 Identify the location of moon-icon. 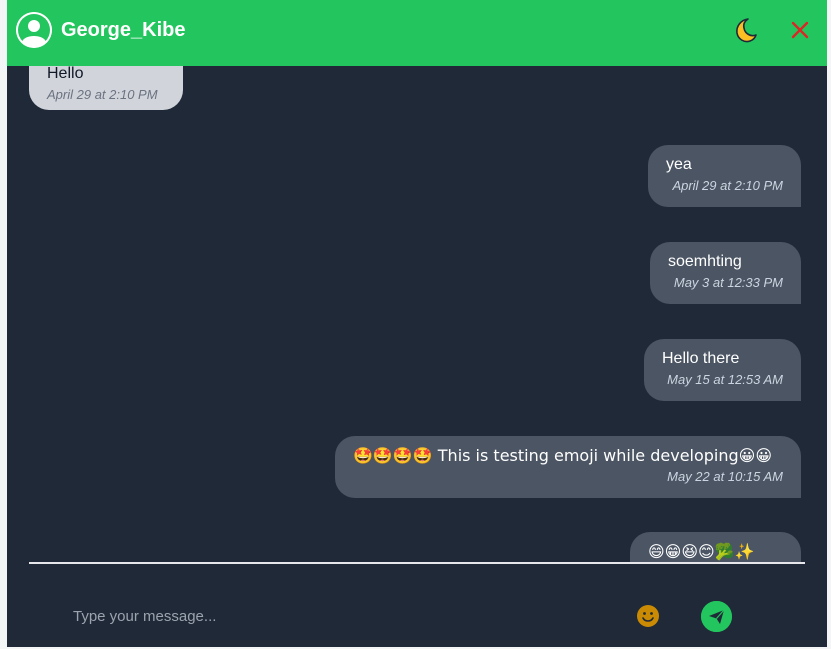
(745, 30).